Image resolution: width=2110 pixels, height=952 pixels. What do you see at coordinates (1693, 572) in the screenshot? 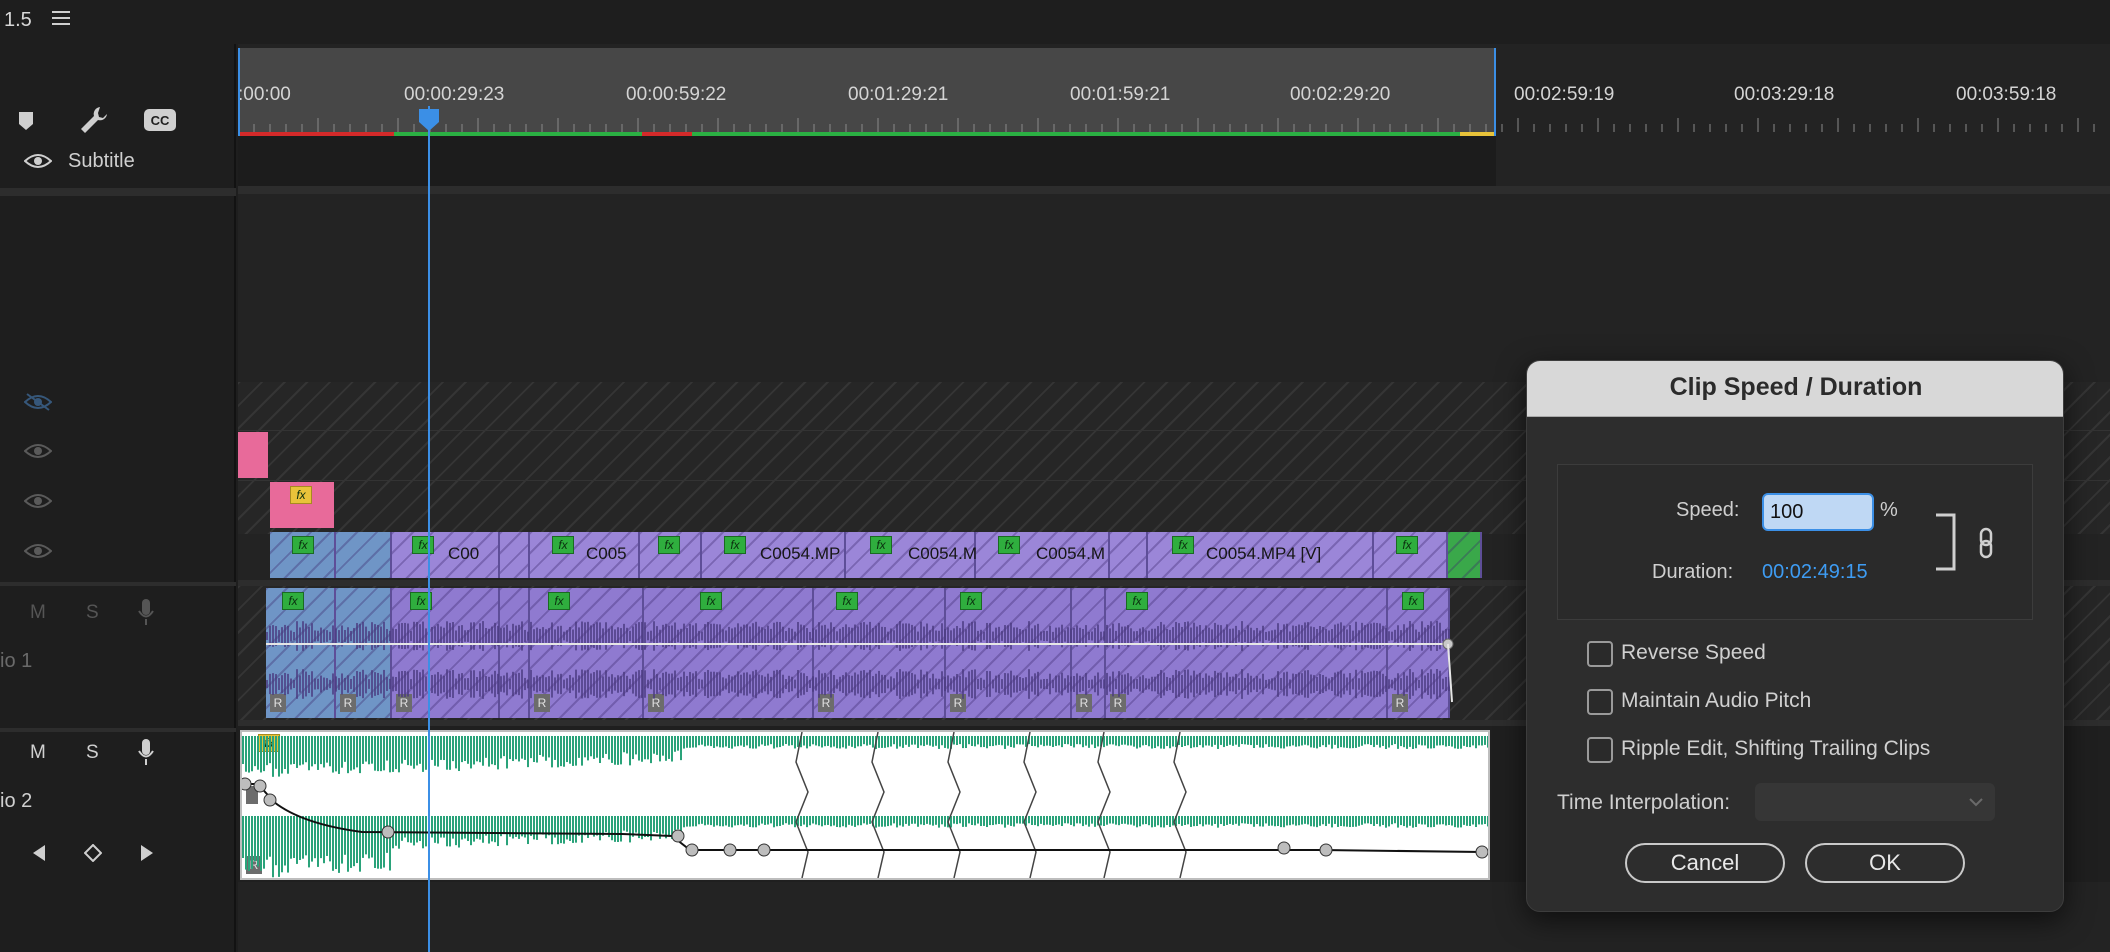
I see `duration-label: Duration:` at bounding box center [1693, 572].